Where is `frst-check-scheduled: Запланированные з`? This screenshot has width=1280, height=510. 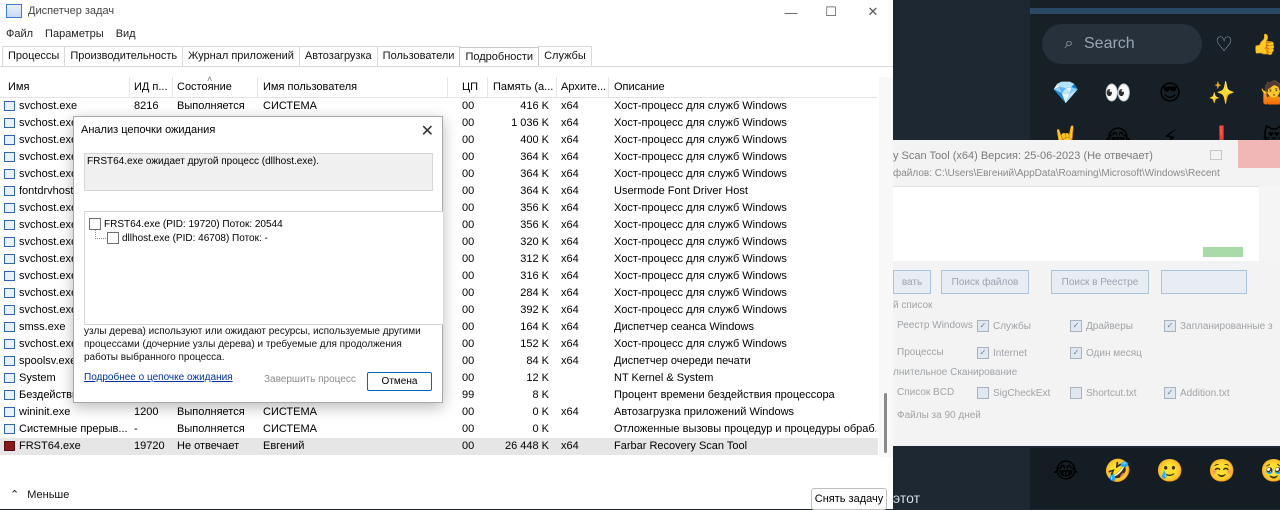 frst-check-scheduled: Запланированные з is located at coordinates (1226, 326).